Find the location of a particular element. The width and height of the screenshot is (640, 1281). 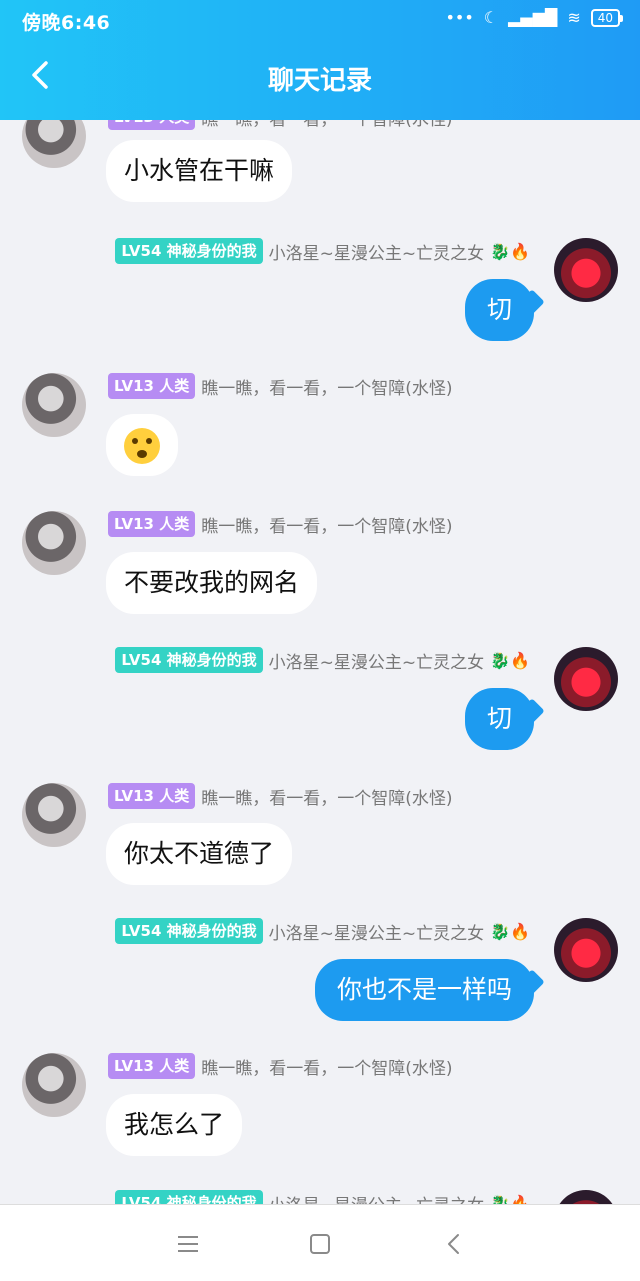

message-bubble: 小水管在干嘛 is located at coordinates (199, 171).